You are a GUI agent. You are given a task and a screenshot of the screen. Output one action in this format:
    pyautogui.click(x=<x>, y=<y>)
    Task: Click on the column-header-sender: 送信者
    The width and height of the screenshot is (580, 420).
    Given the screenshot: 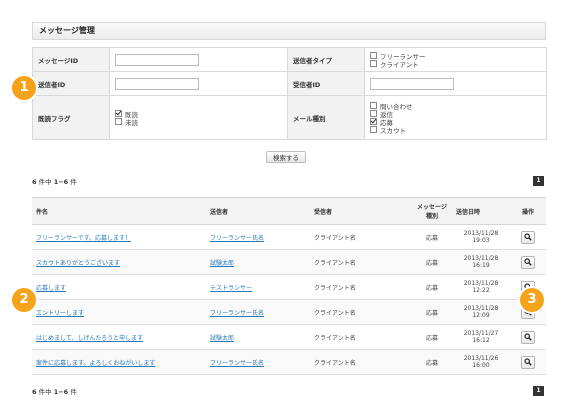 What is the action you would take?
    pyautogui.click(x=258, y=211)
    